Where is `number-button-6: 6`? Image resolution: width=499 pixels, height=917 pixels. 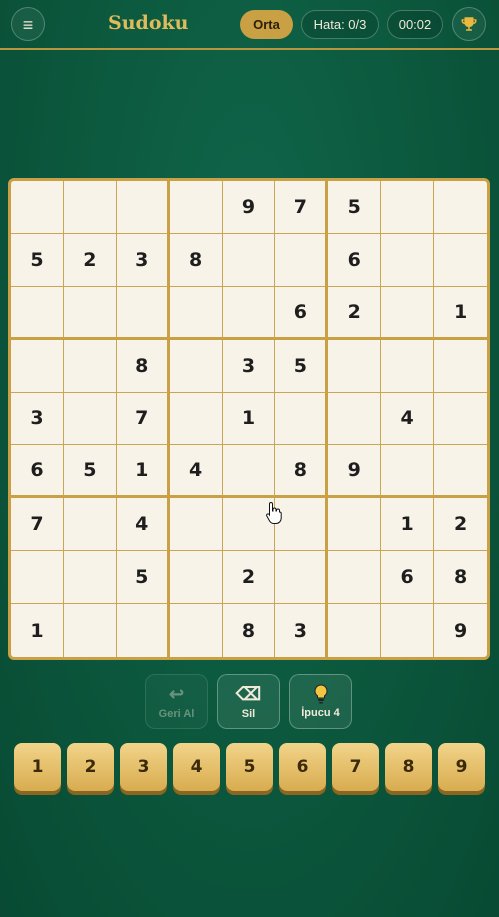
number-button-6: 6 is located at coordinates (302, 767).